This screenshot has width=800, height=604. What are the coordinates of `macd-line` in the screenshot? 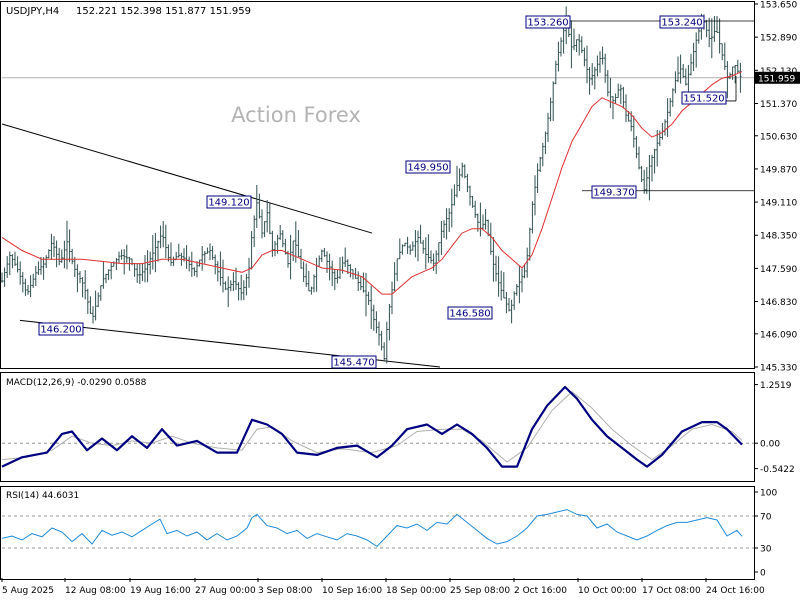 It's located at (372, 426).